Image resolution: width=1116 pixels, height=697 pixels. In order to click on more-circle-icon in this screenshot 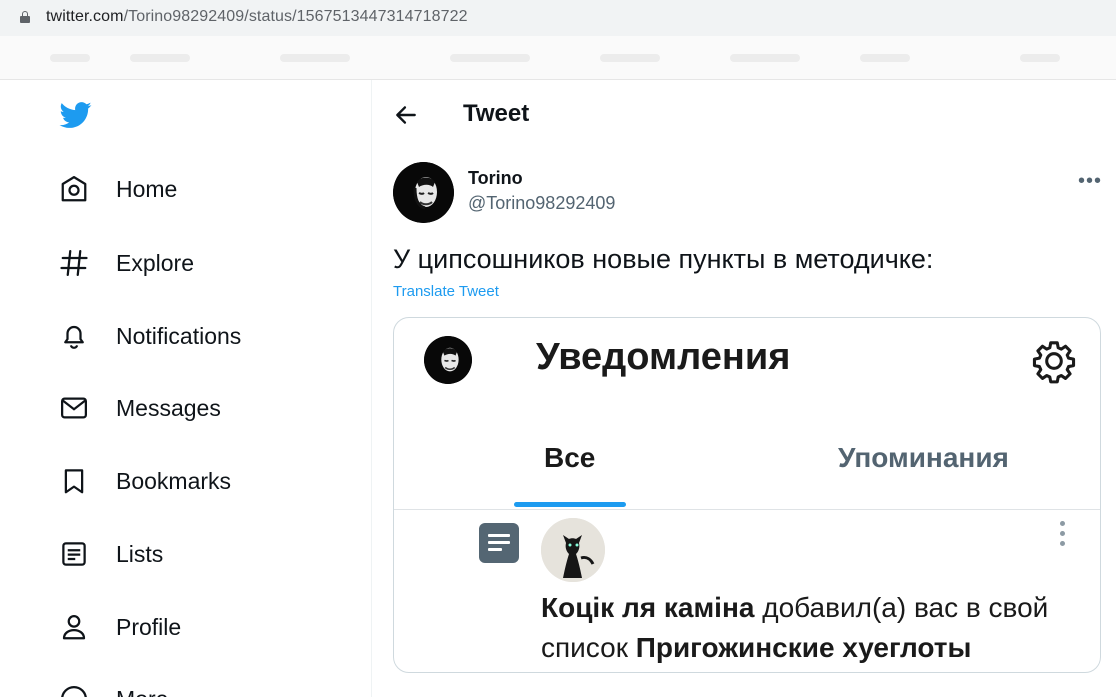, I will do `click(74, 689)`.